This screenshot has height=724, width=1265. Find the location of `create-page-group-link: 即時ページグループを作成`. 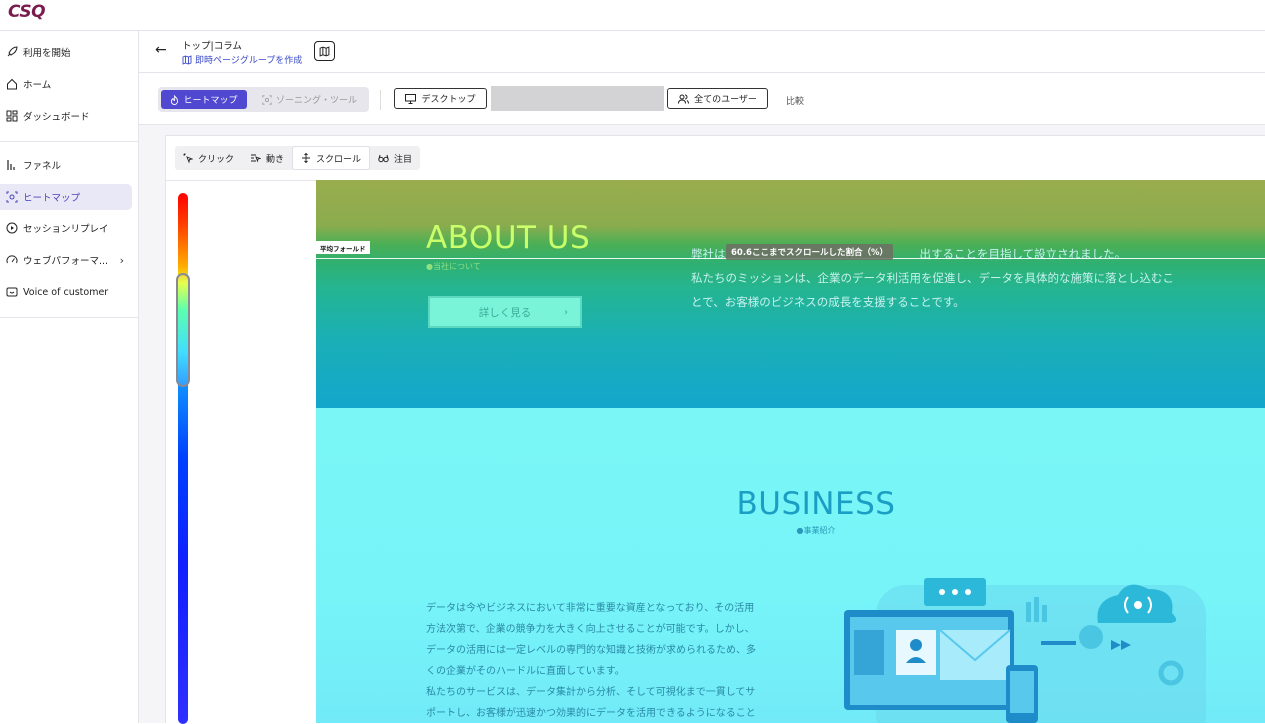

create-page-group-link: 即時ページグループを作成 is located at coordinates (242, 59).